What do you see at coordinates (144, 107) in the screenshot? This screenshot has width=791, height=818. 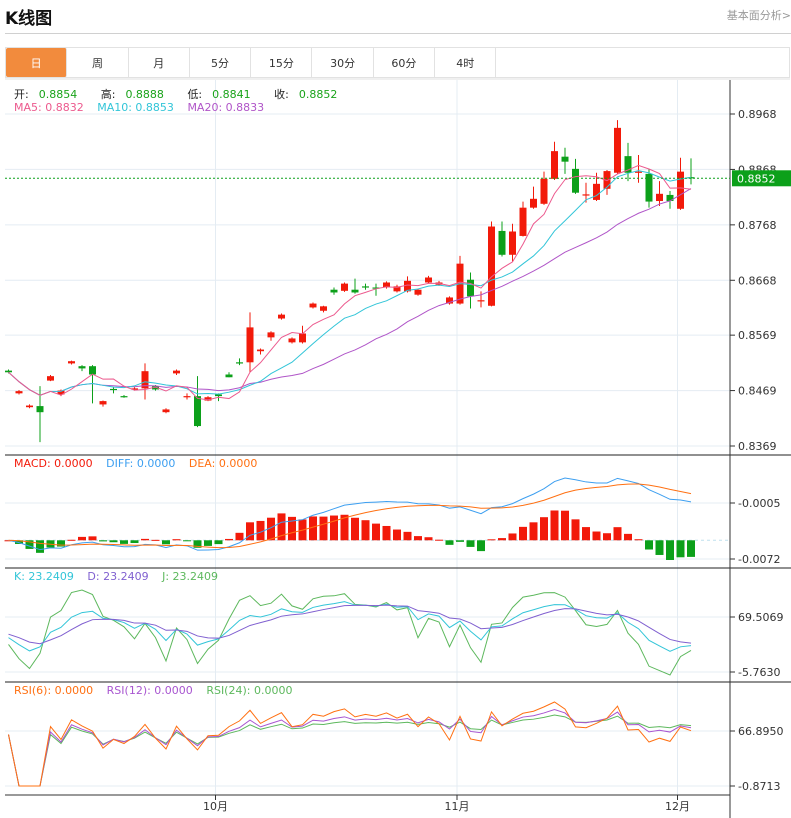 I see `ma-info: MA5: 0.8832 MA10: 0.8853 MA20: 0.8833` at bounding box center [144, 107].